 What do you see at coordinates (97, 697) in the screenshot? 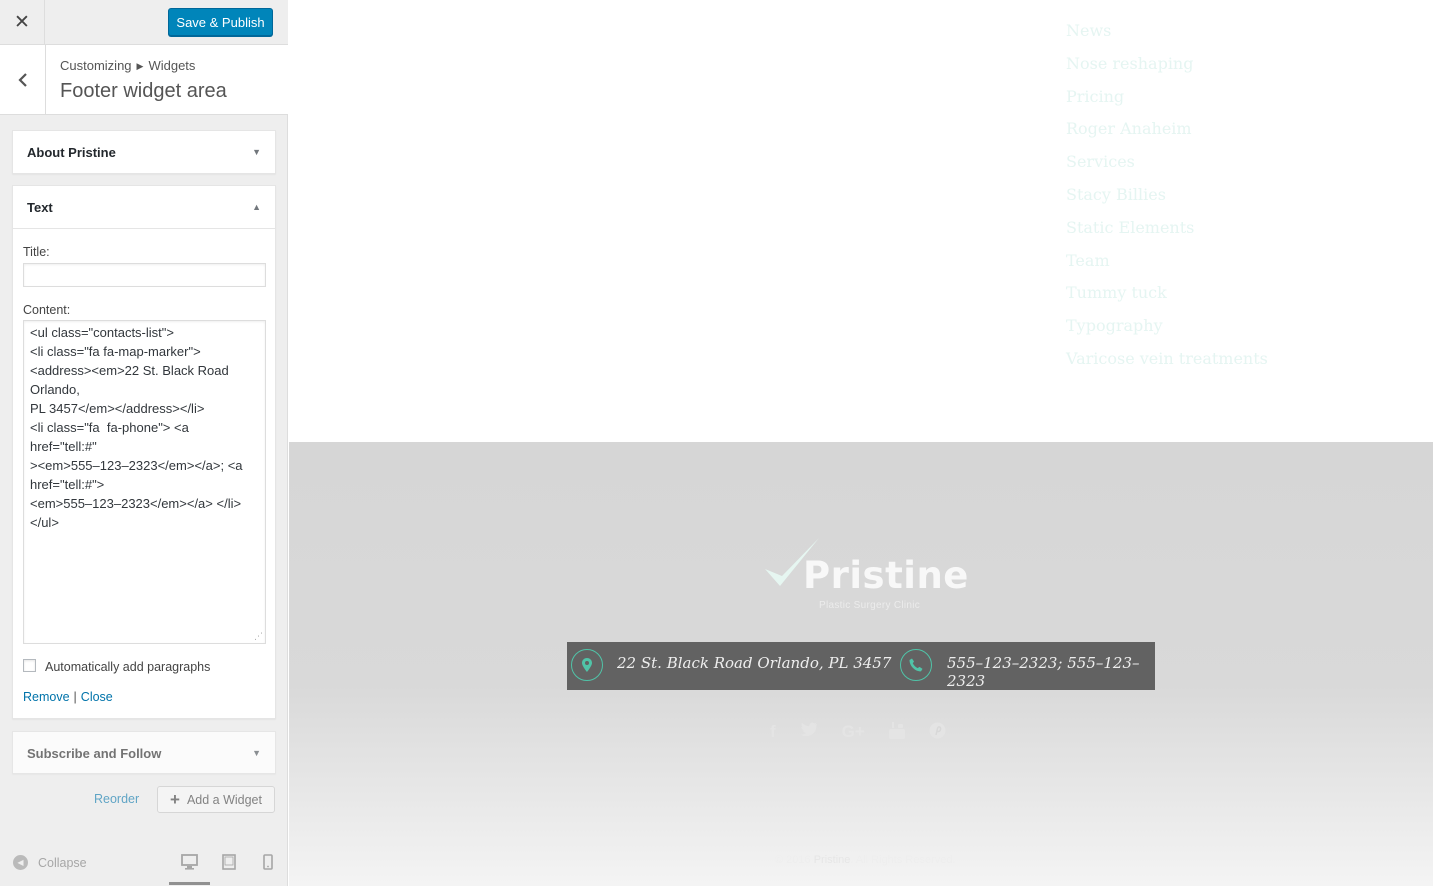
I see `close-link: Close` at bounding box center [97, 697].